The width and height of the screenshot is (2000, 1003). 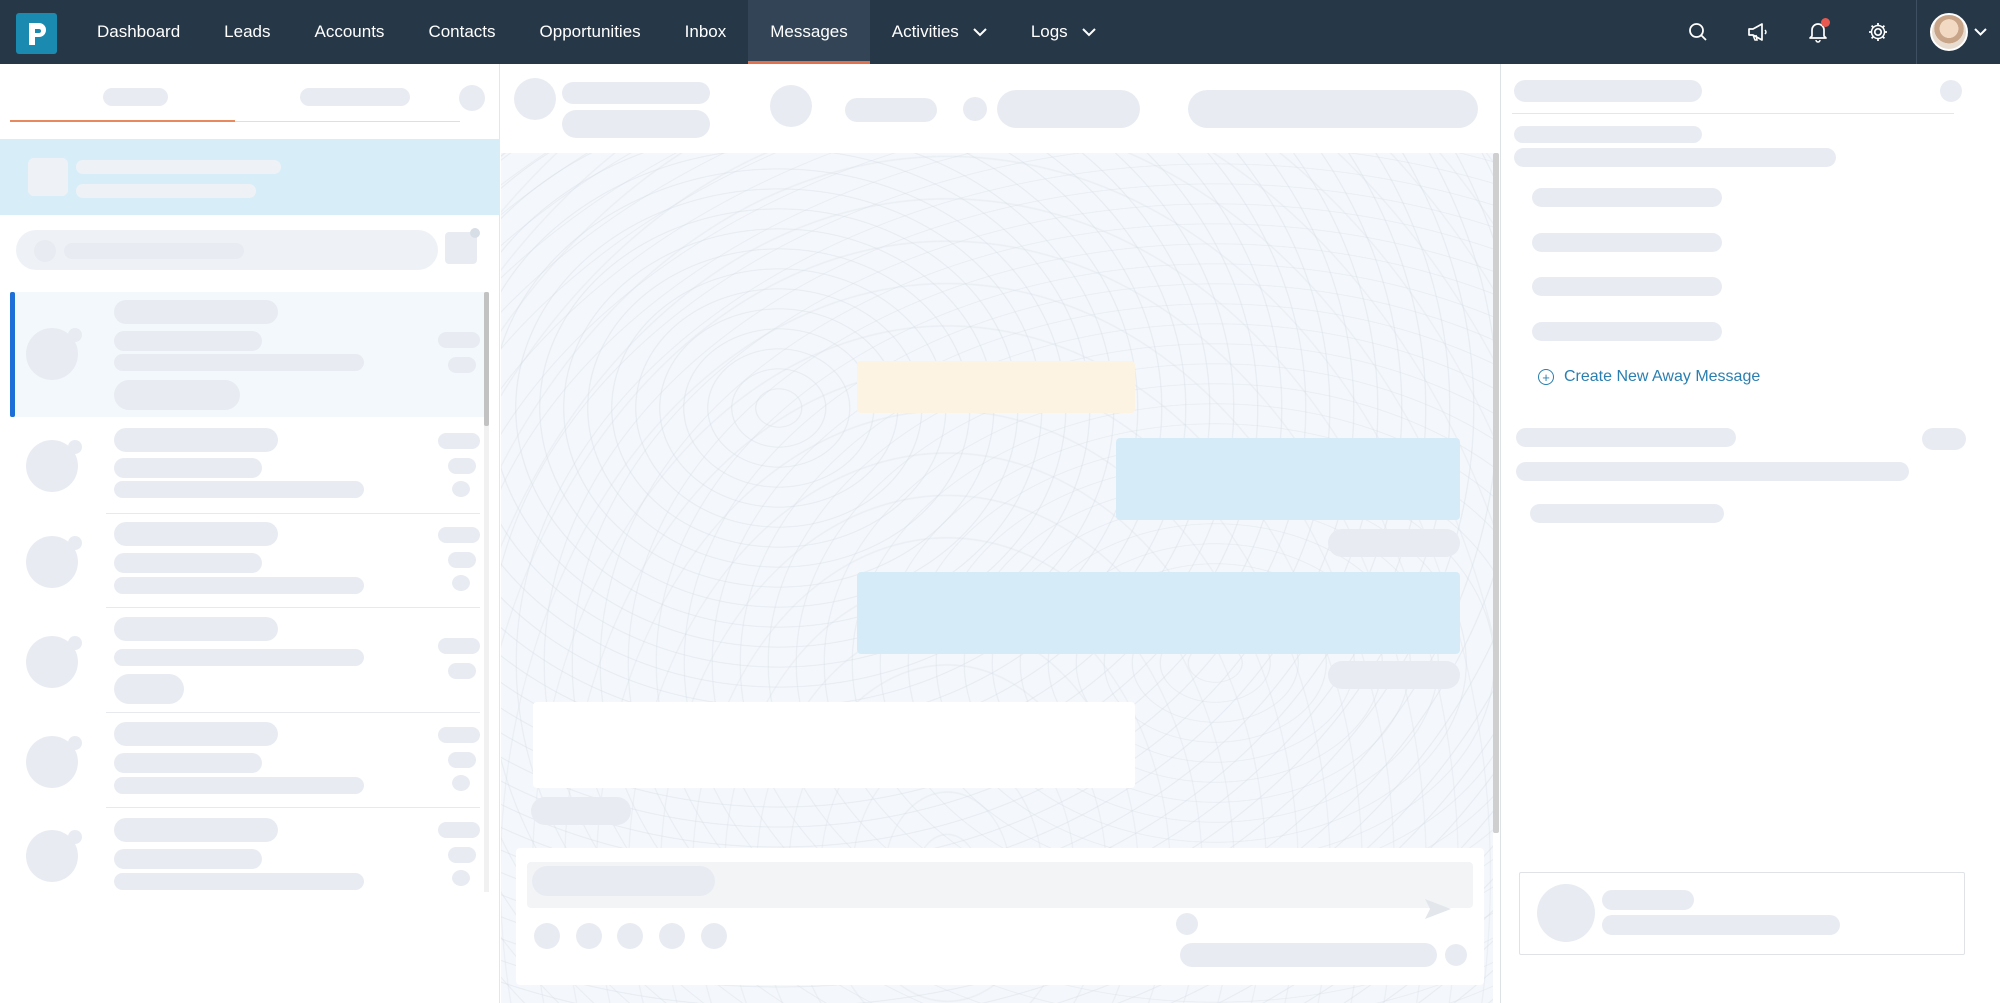 I want to click on toggle-skeleton, so click(x=1944, y=439).